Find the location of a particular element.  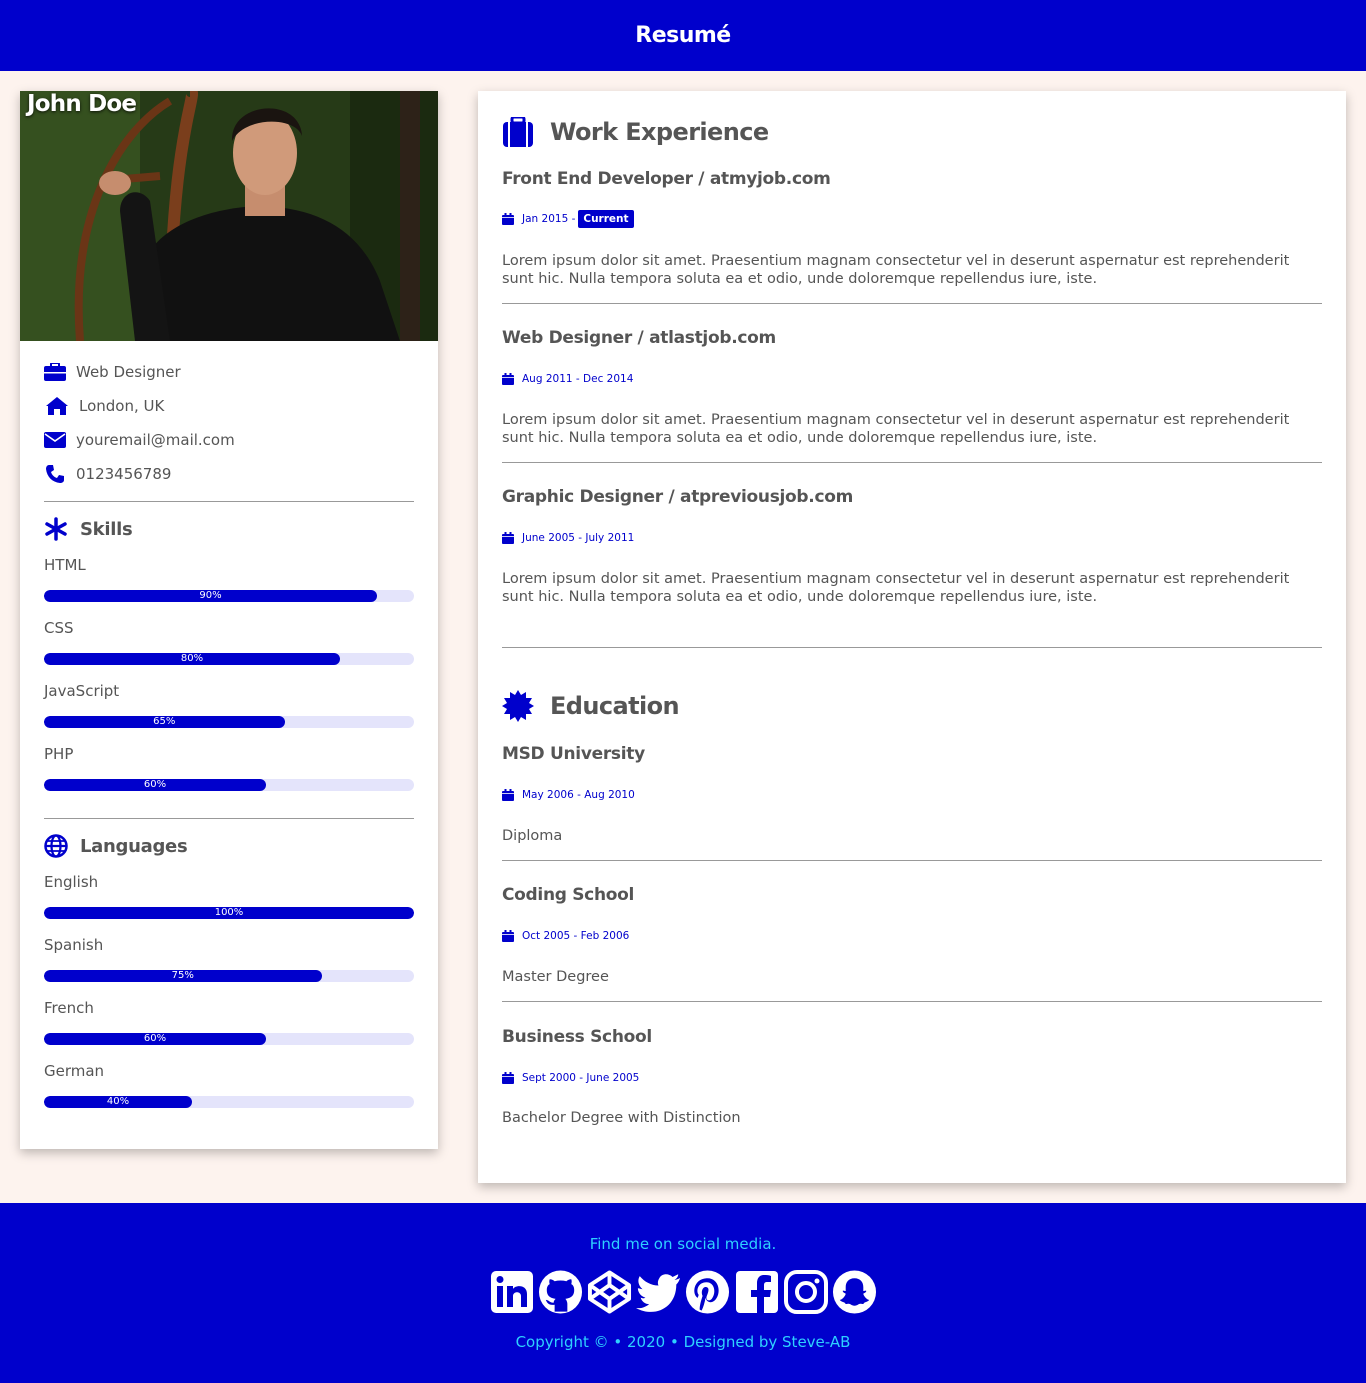

info-job: Web Designer is located at coordinates (112, 372).